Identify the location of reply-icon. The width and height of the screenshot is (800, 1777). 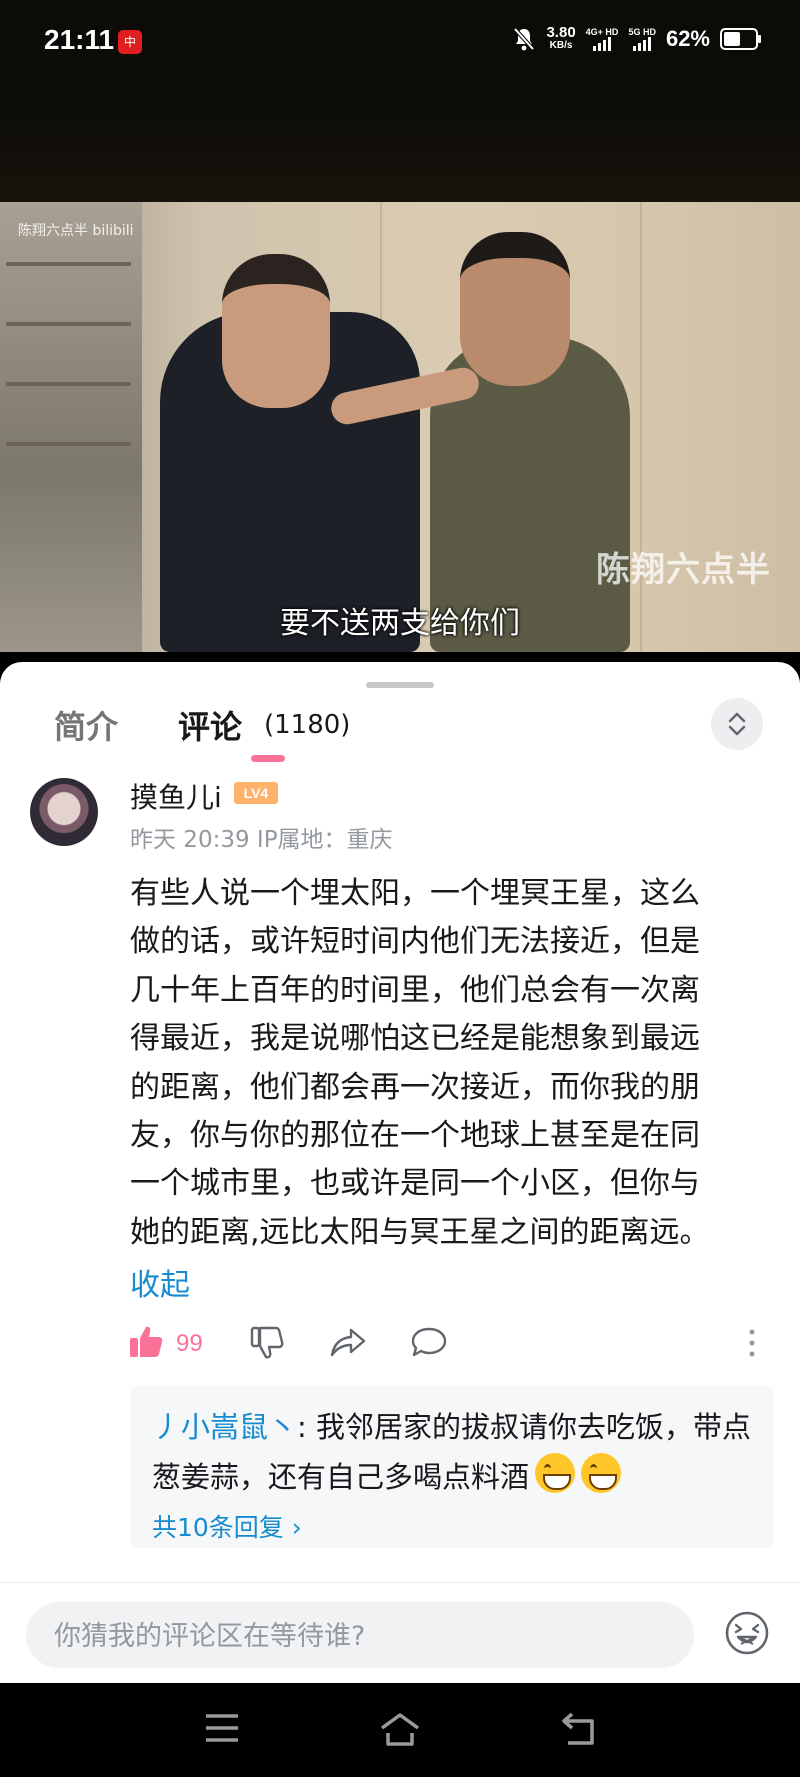
(429, 1342).